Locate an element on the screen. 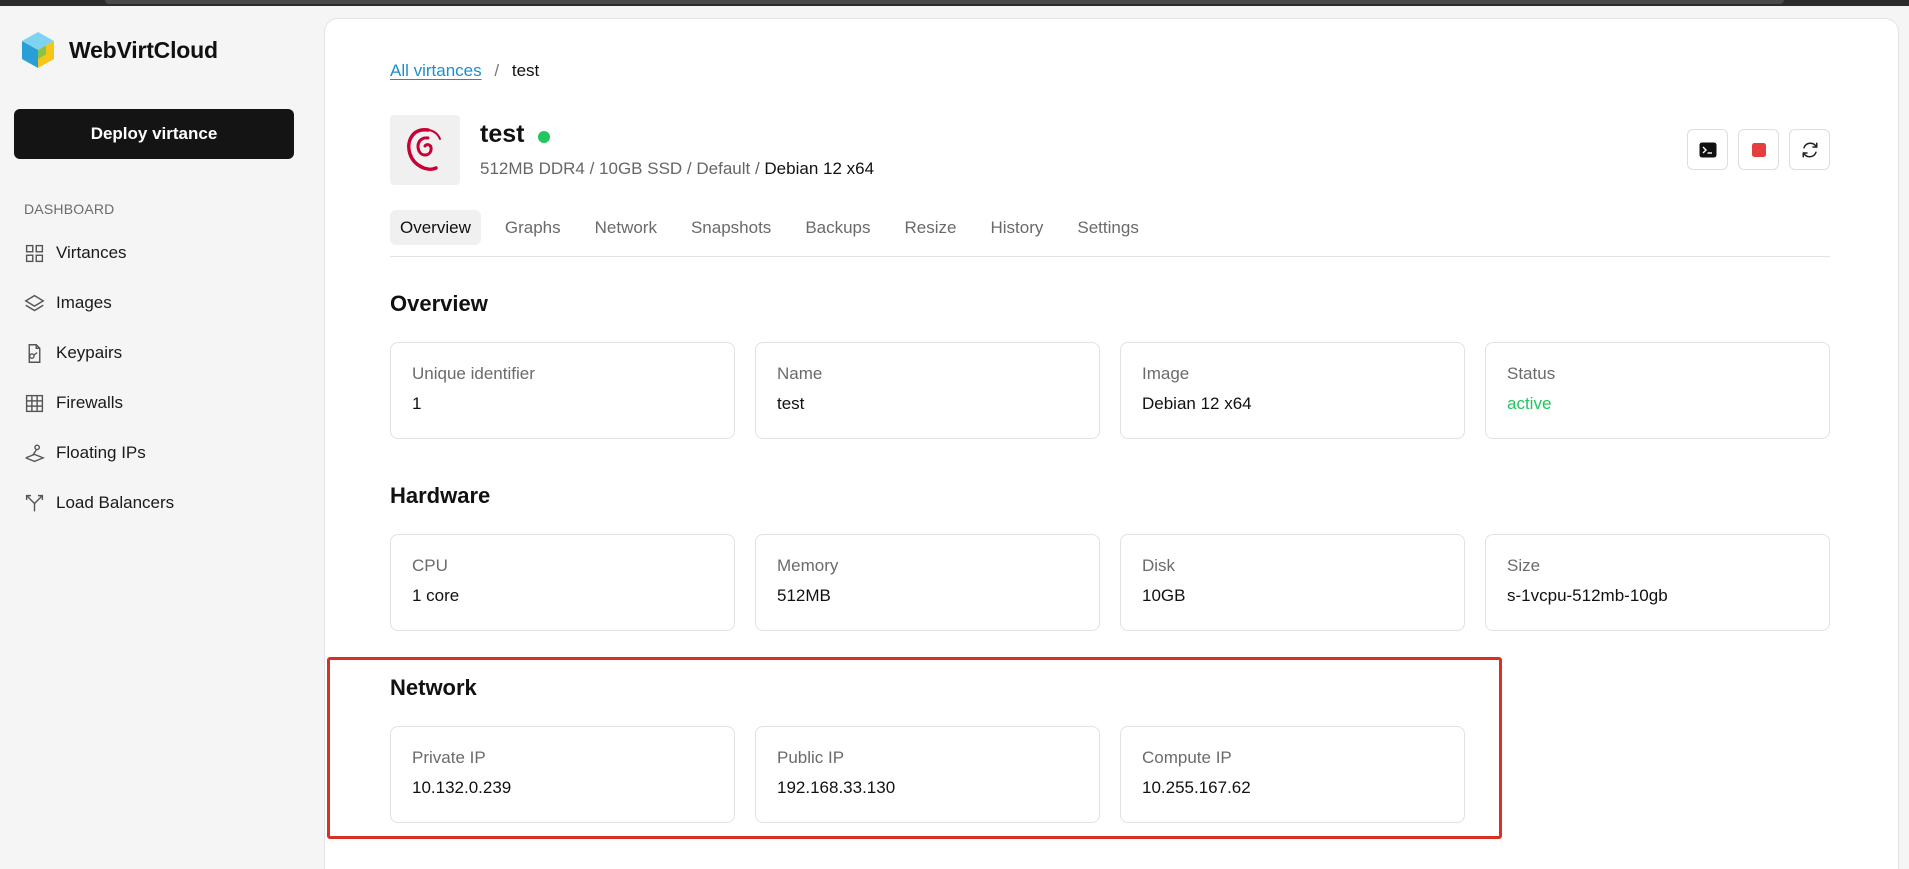  card-label: CPU is located at coordinates (430, 565).